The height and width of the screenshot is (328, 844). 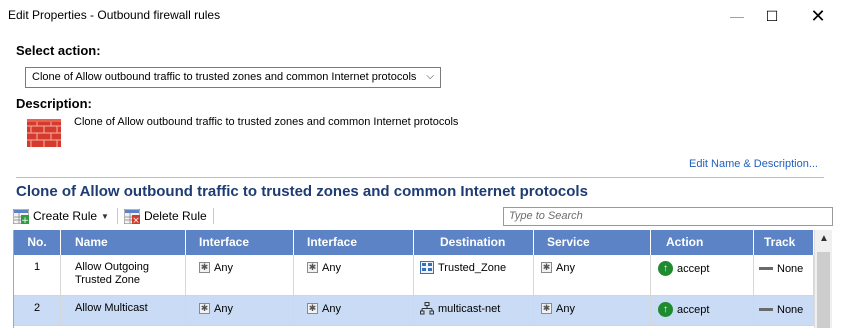 I want to click on vertical-scrollbar: ▲, so click(x=823, y=279).